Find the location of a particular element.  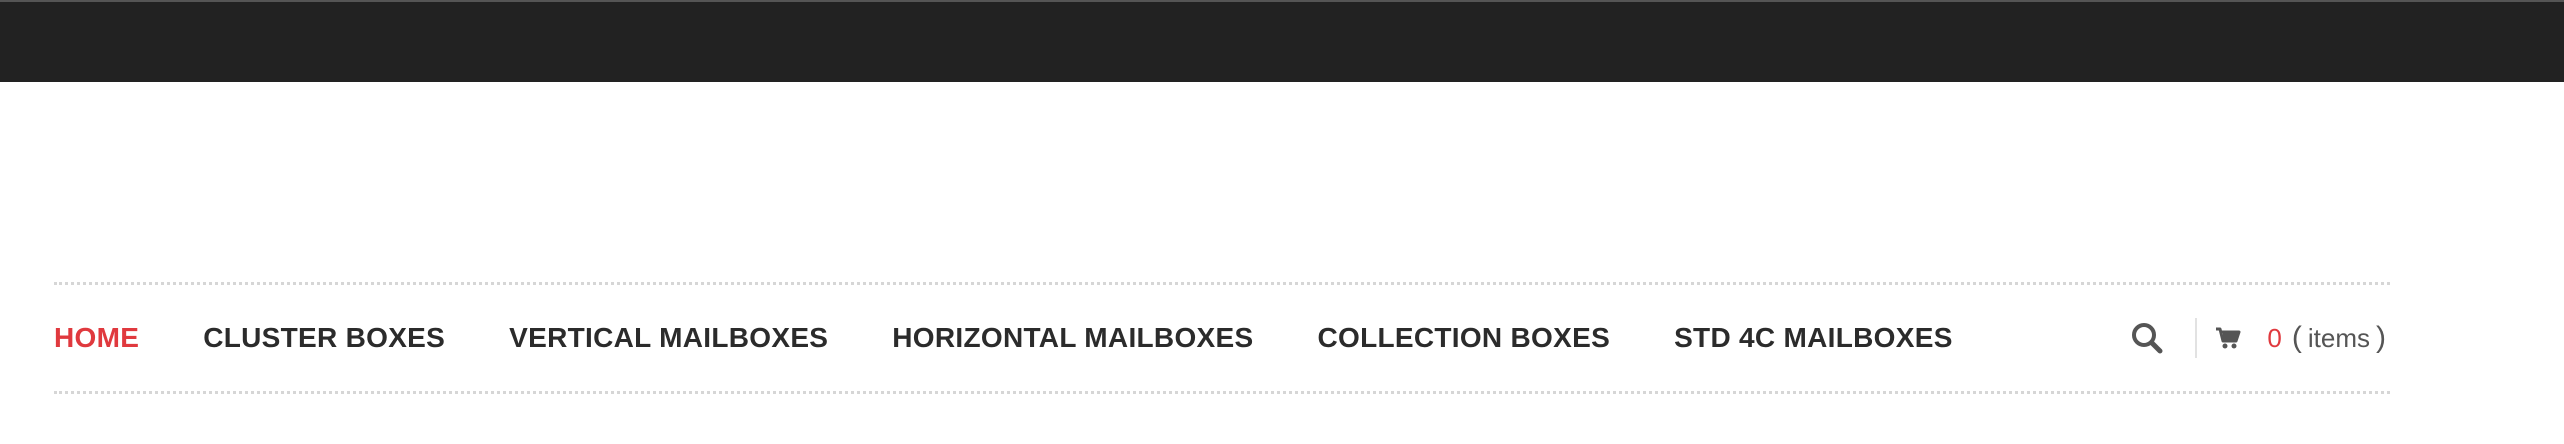

search-button is located at coordinates (2147, 338).